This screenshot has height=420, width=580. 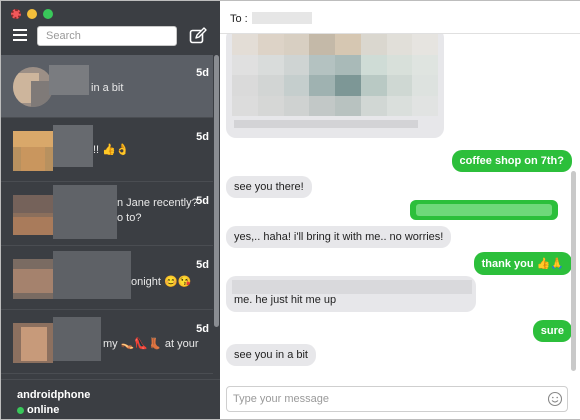 I want to click on recipient-bar: To :, so click(x=400, y=17).